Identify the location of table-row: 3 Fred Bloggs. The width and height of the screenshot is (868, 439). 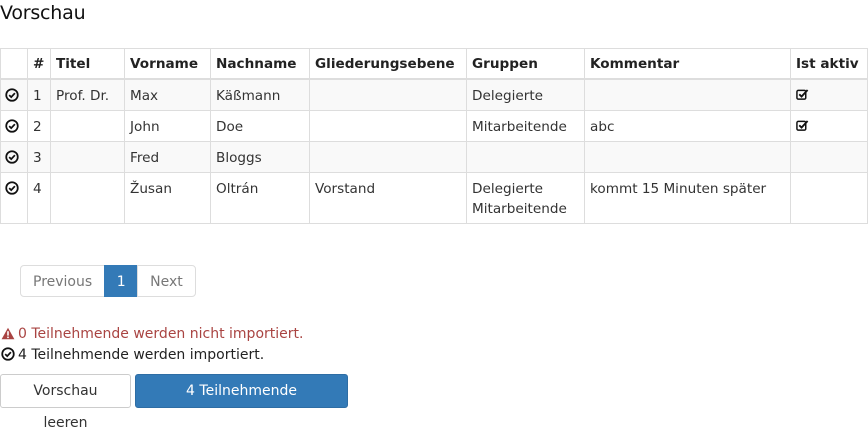
(434, 157).